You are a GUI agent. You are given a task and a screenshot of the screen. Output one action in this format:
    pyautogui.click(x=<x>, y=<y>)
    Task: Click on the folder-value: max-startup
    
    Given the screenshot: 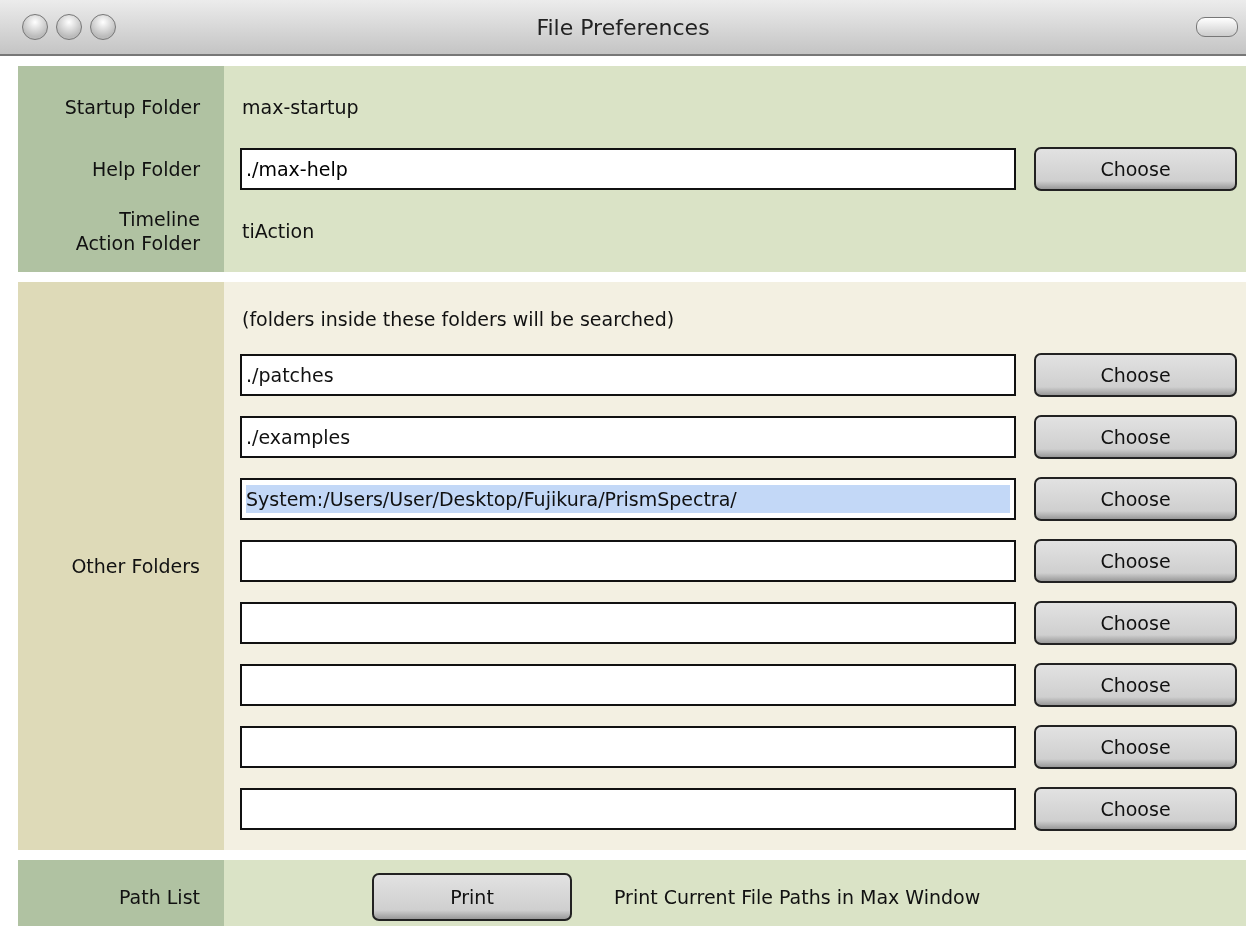 What is the action you would take?
    pyautogui.click(x=300, y=107)
    